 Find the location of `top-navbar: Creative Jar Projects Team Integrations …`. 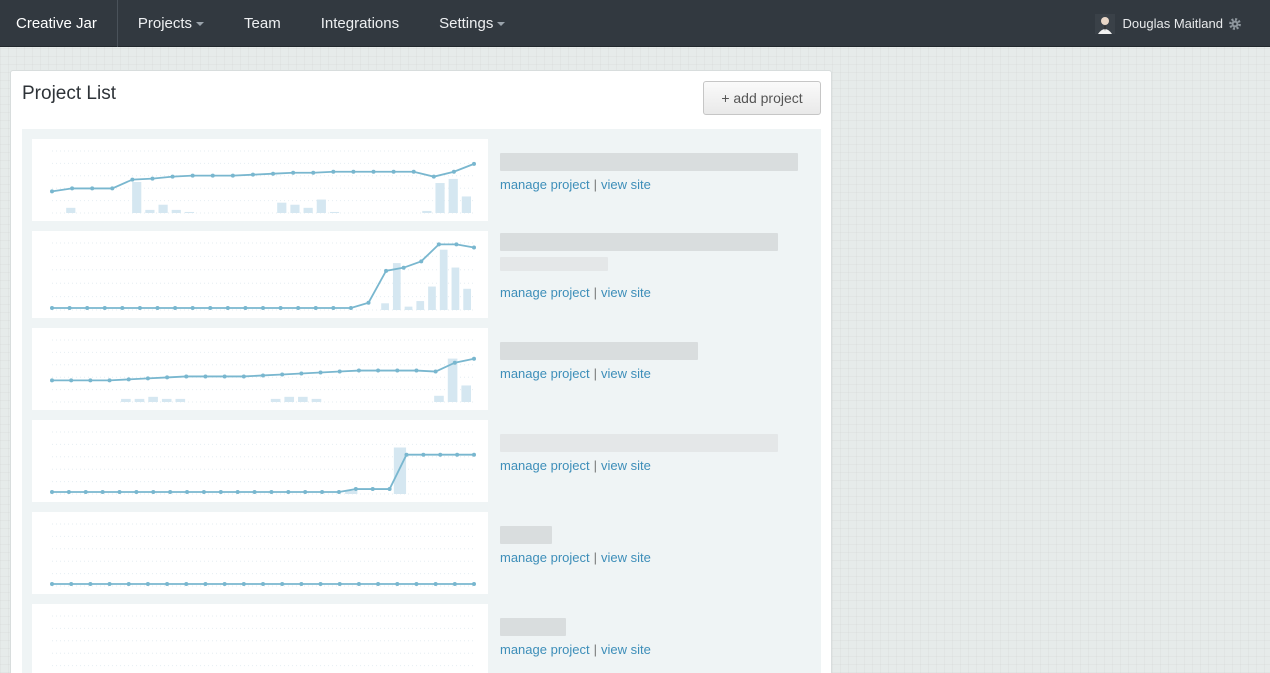

top-navbar: Creative Jar Projects Team Integrations … is located at coordinates (635, 23).